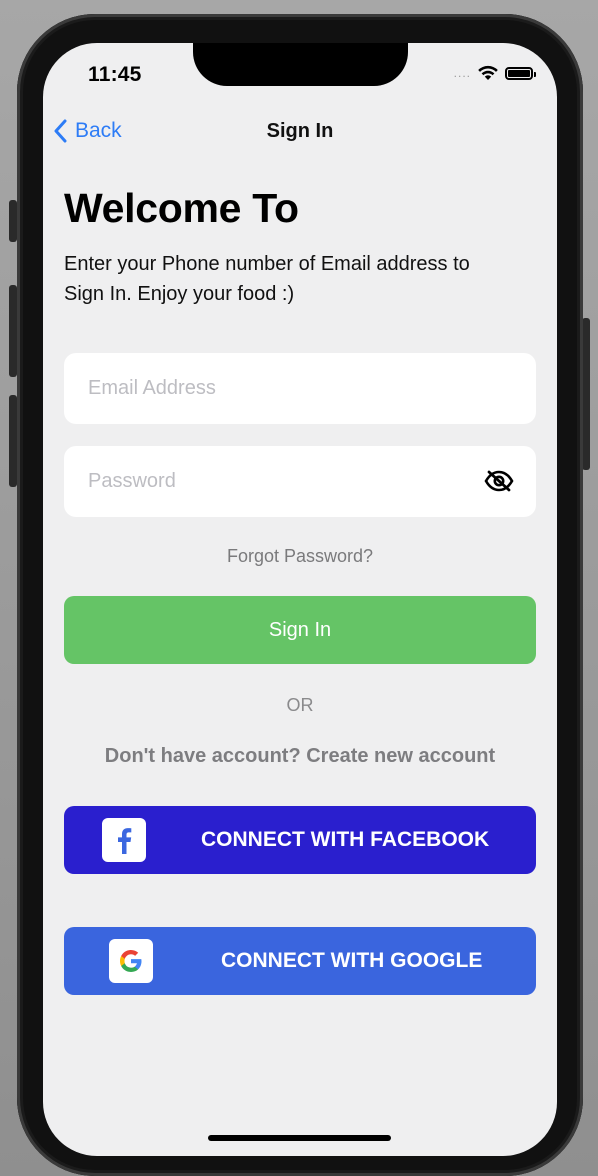 This screenshot has width=598, height=1176. Describe the element at coordinates (488, 72) in the screenshot. I see `wifi-icon` at that location.